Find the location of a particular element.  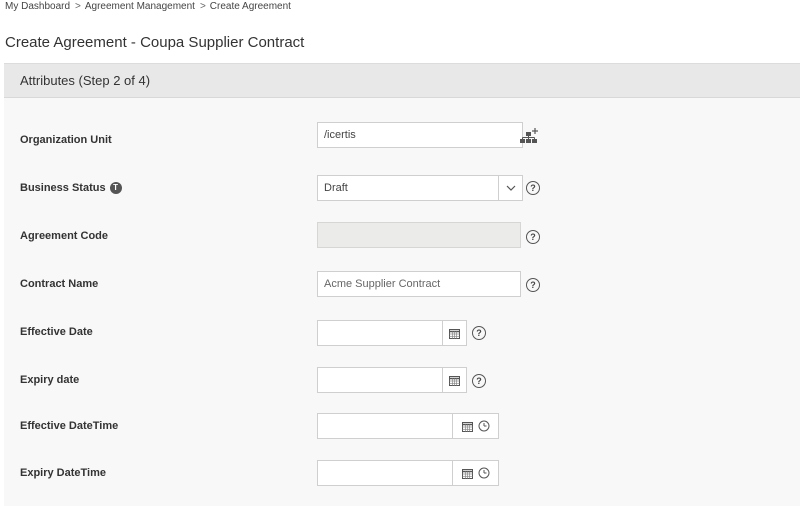

dropdown-button is located at coordinates (510, 188).